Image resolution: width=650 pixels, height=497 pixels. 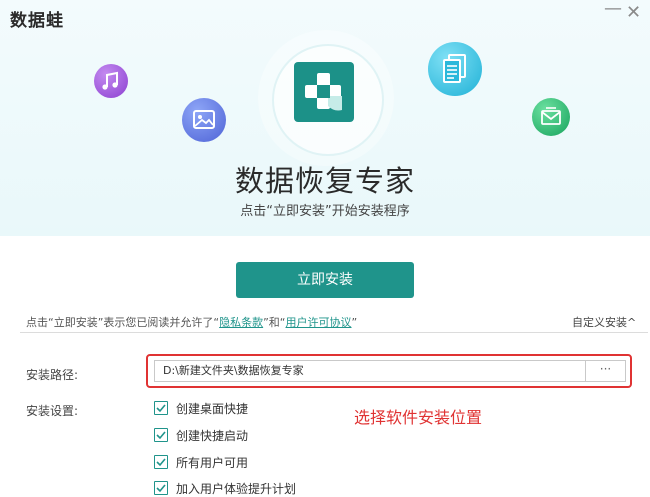 What do you see at coordinates (354, 322) in the screenshot?
I see `agreement-suffix: ”` at bounding box center [354, 322].